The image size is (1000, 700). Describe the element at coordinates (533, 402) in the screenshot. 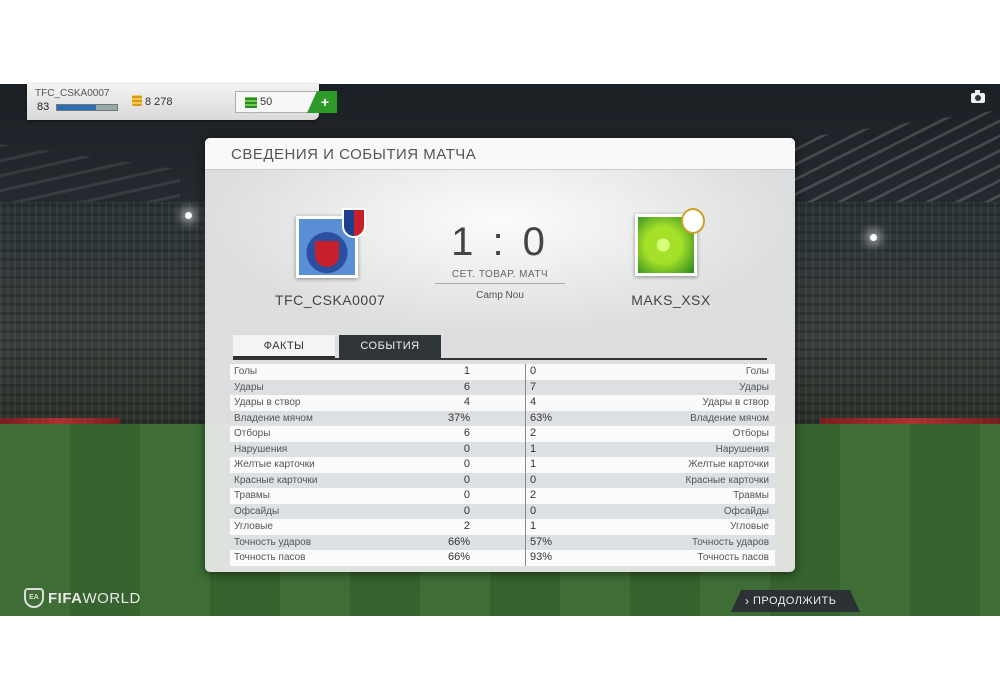

I see `stat-value-away: 4` at that location.